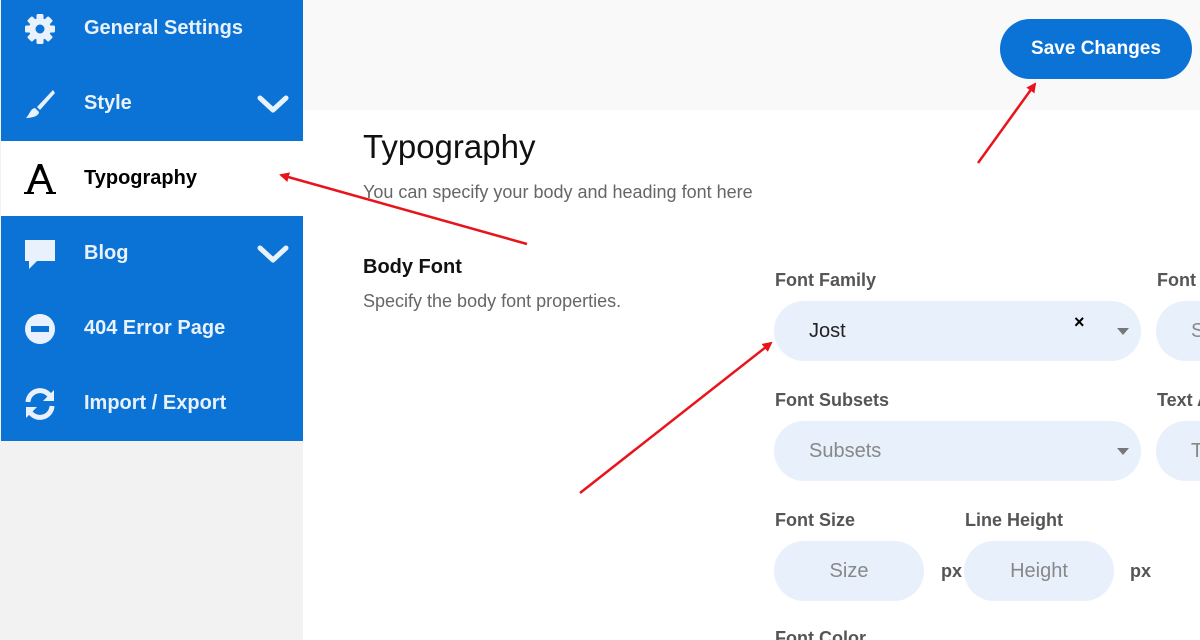 This screenshot has width=1200, height=640. What do you see at coordinates (1096, 49) in the screenshot?
I see `save-changes-button: Save Changes` at bounding box center [1096, 49].